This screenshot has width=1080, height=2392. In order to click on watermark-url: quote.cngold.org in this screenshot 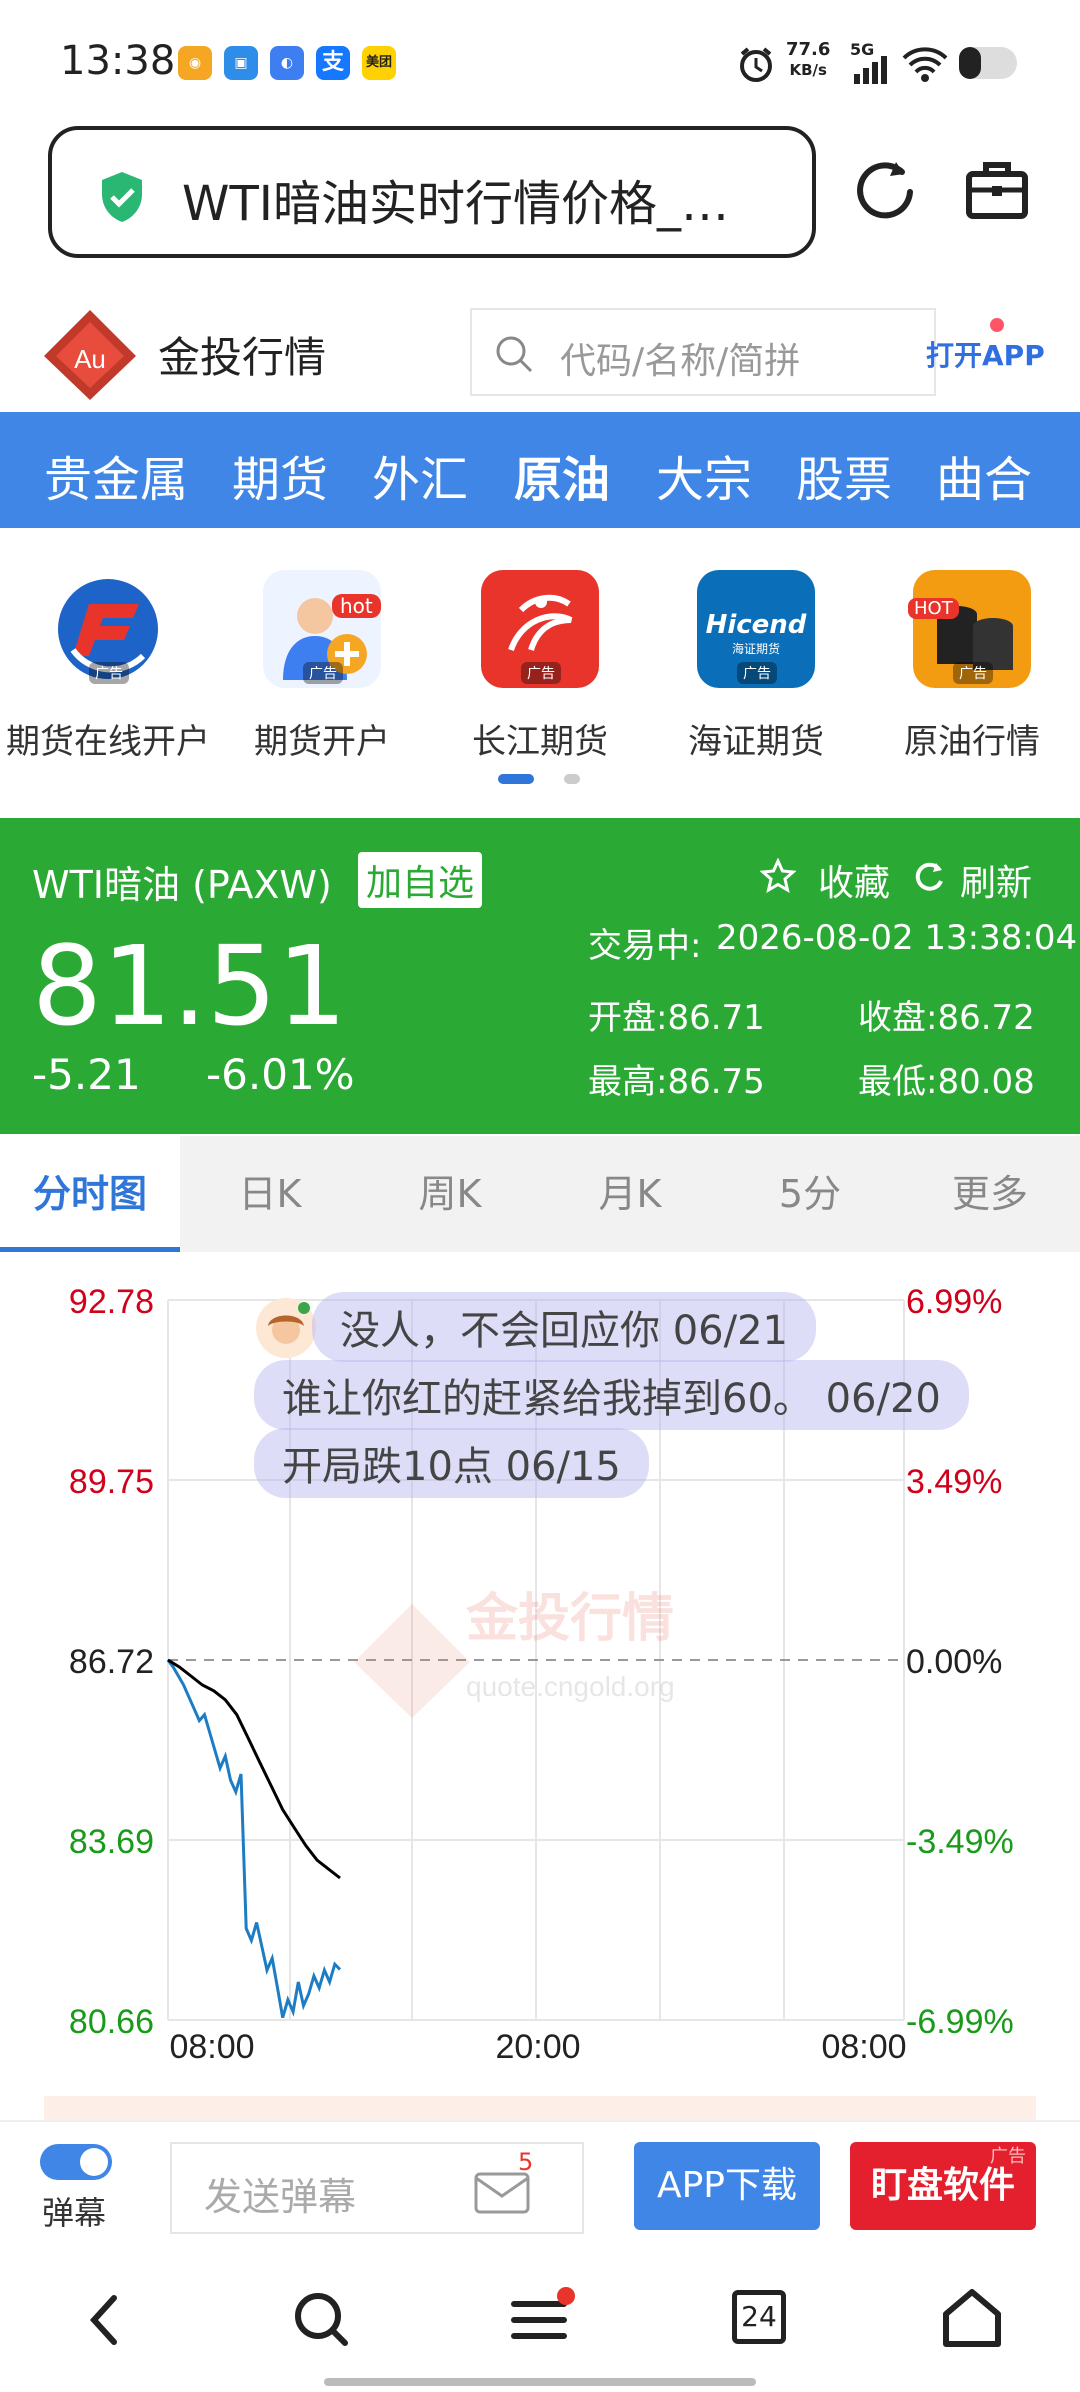, I will do `click(570, 1686)`.